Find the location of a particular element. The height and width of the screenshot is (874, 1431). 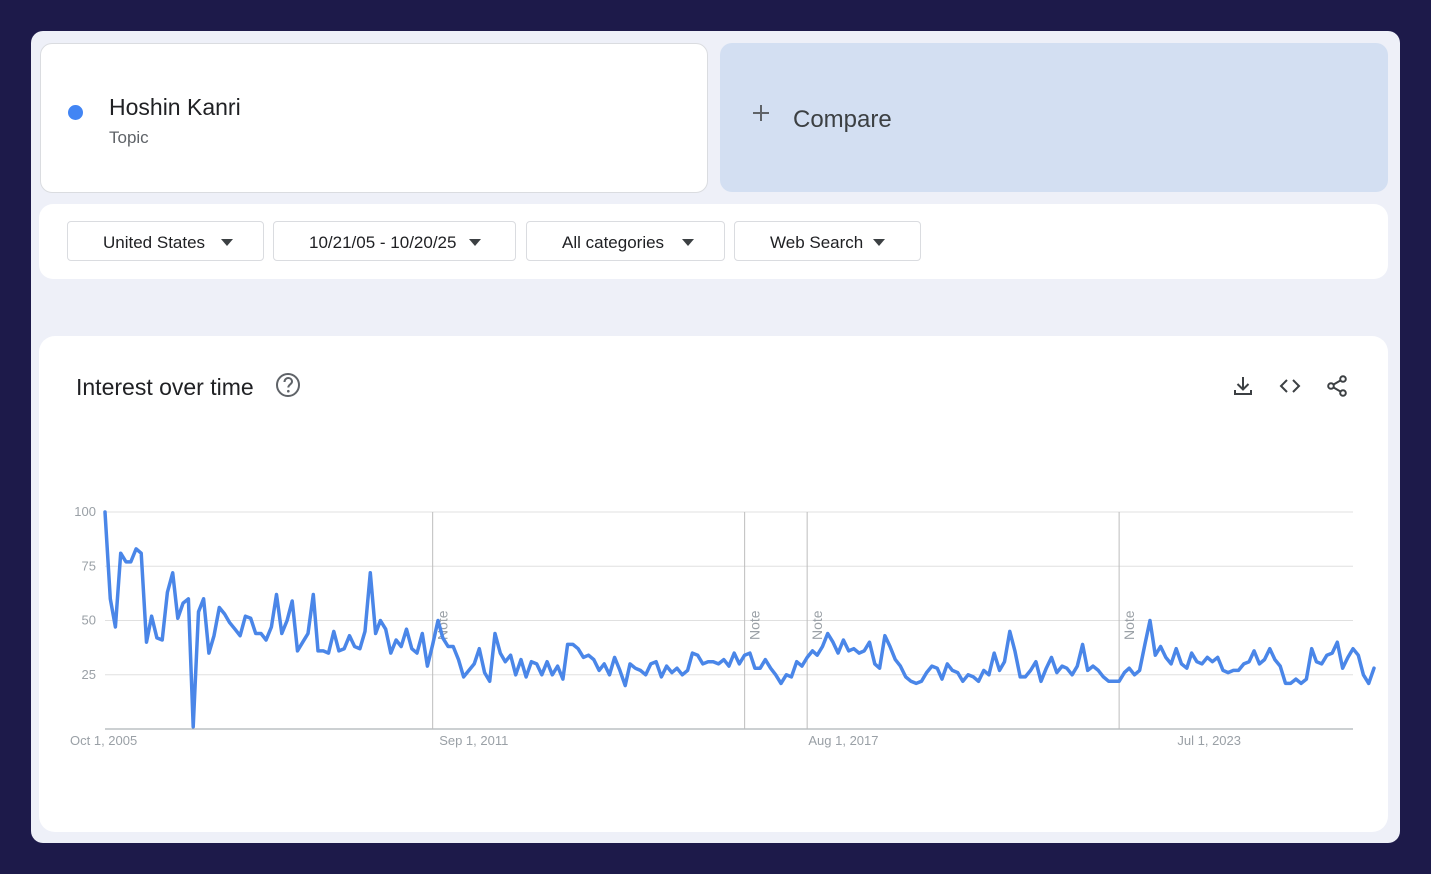

y-tick-label: 50 is located at coordinates (89, 620).